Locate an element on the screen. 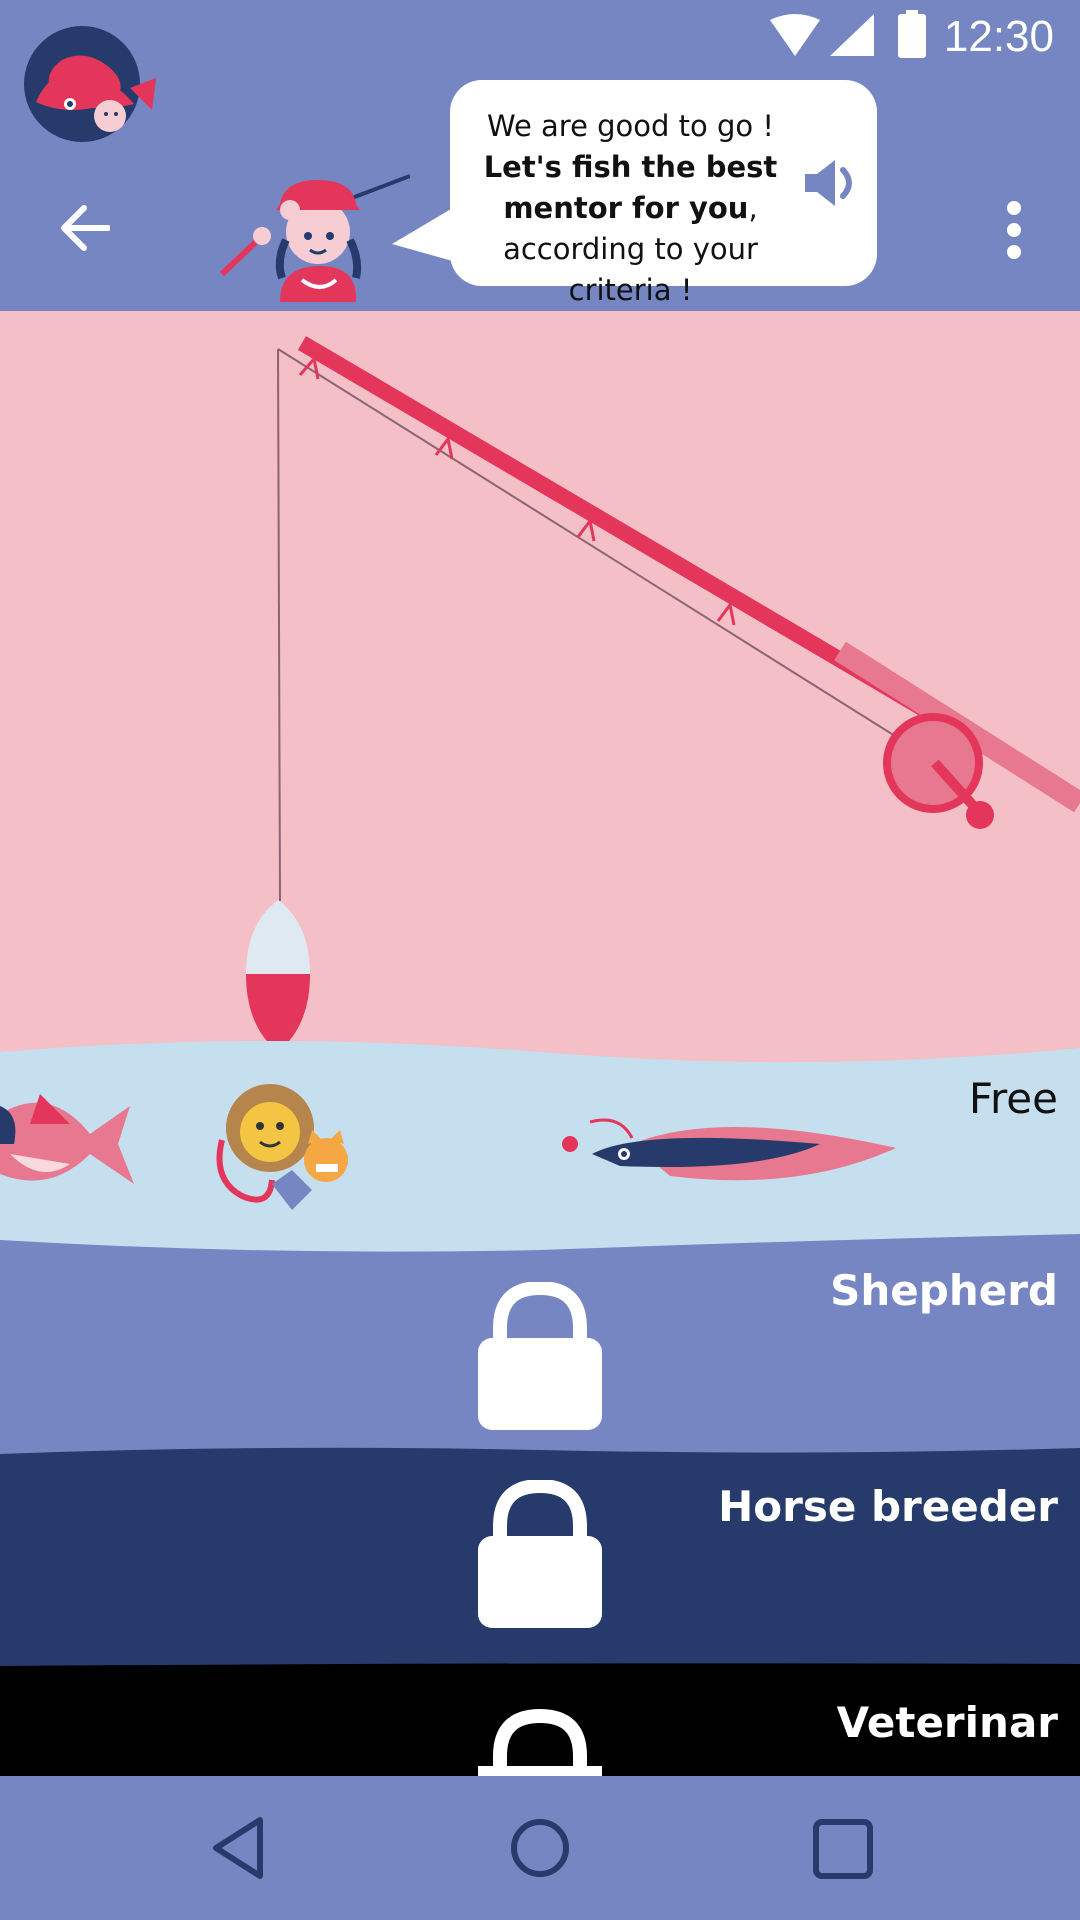  wifi-icon is located at coordinates (795, 35).